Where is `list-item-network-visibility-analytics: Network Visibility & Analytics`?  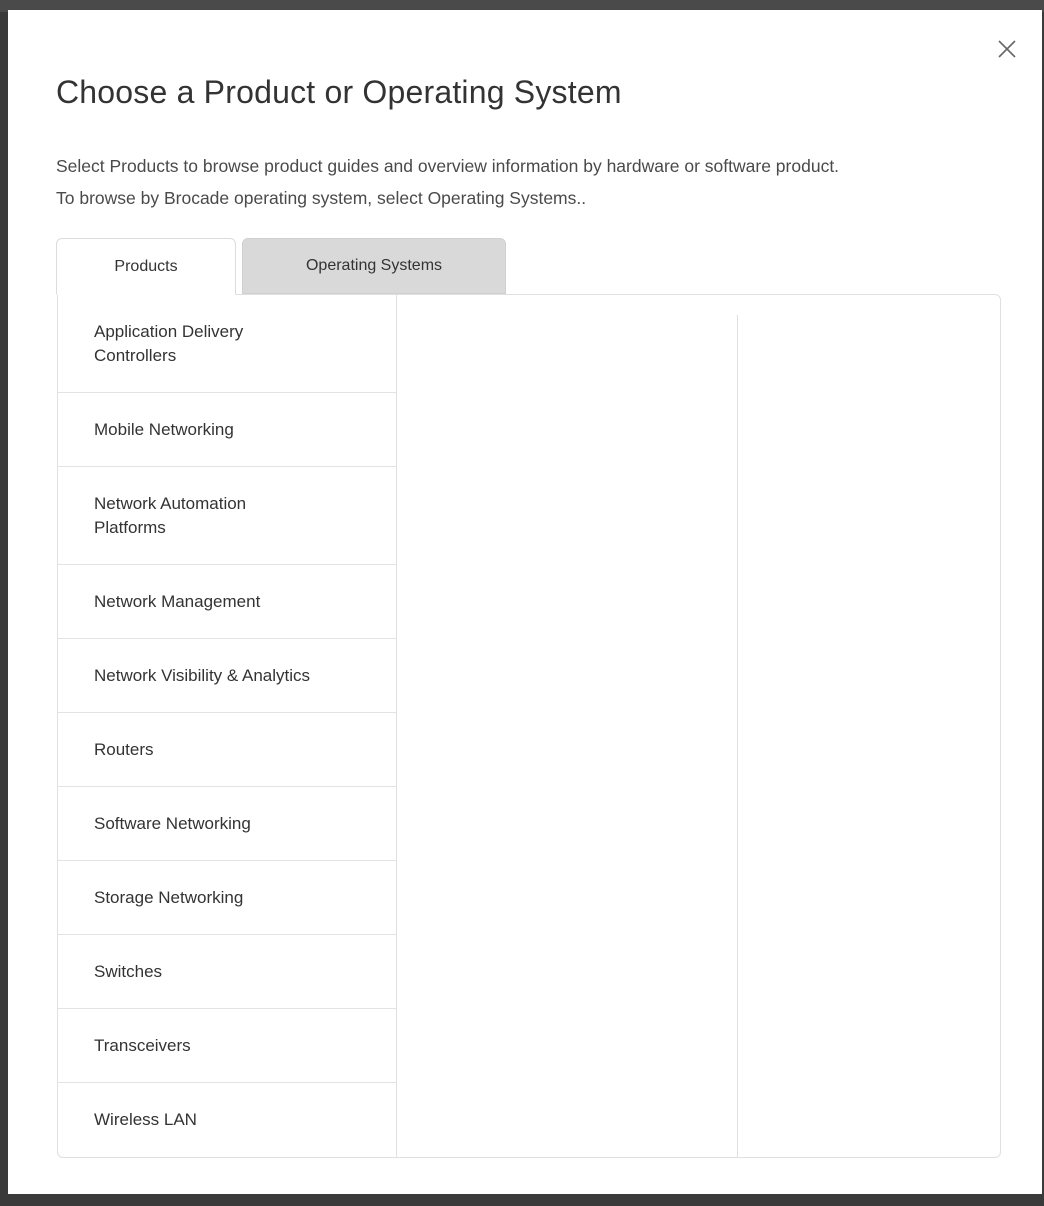 list-item-network-visibility-analytics: Network Visibility & Analytics is located at coordinates (227, 676).